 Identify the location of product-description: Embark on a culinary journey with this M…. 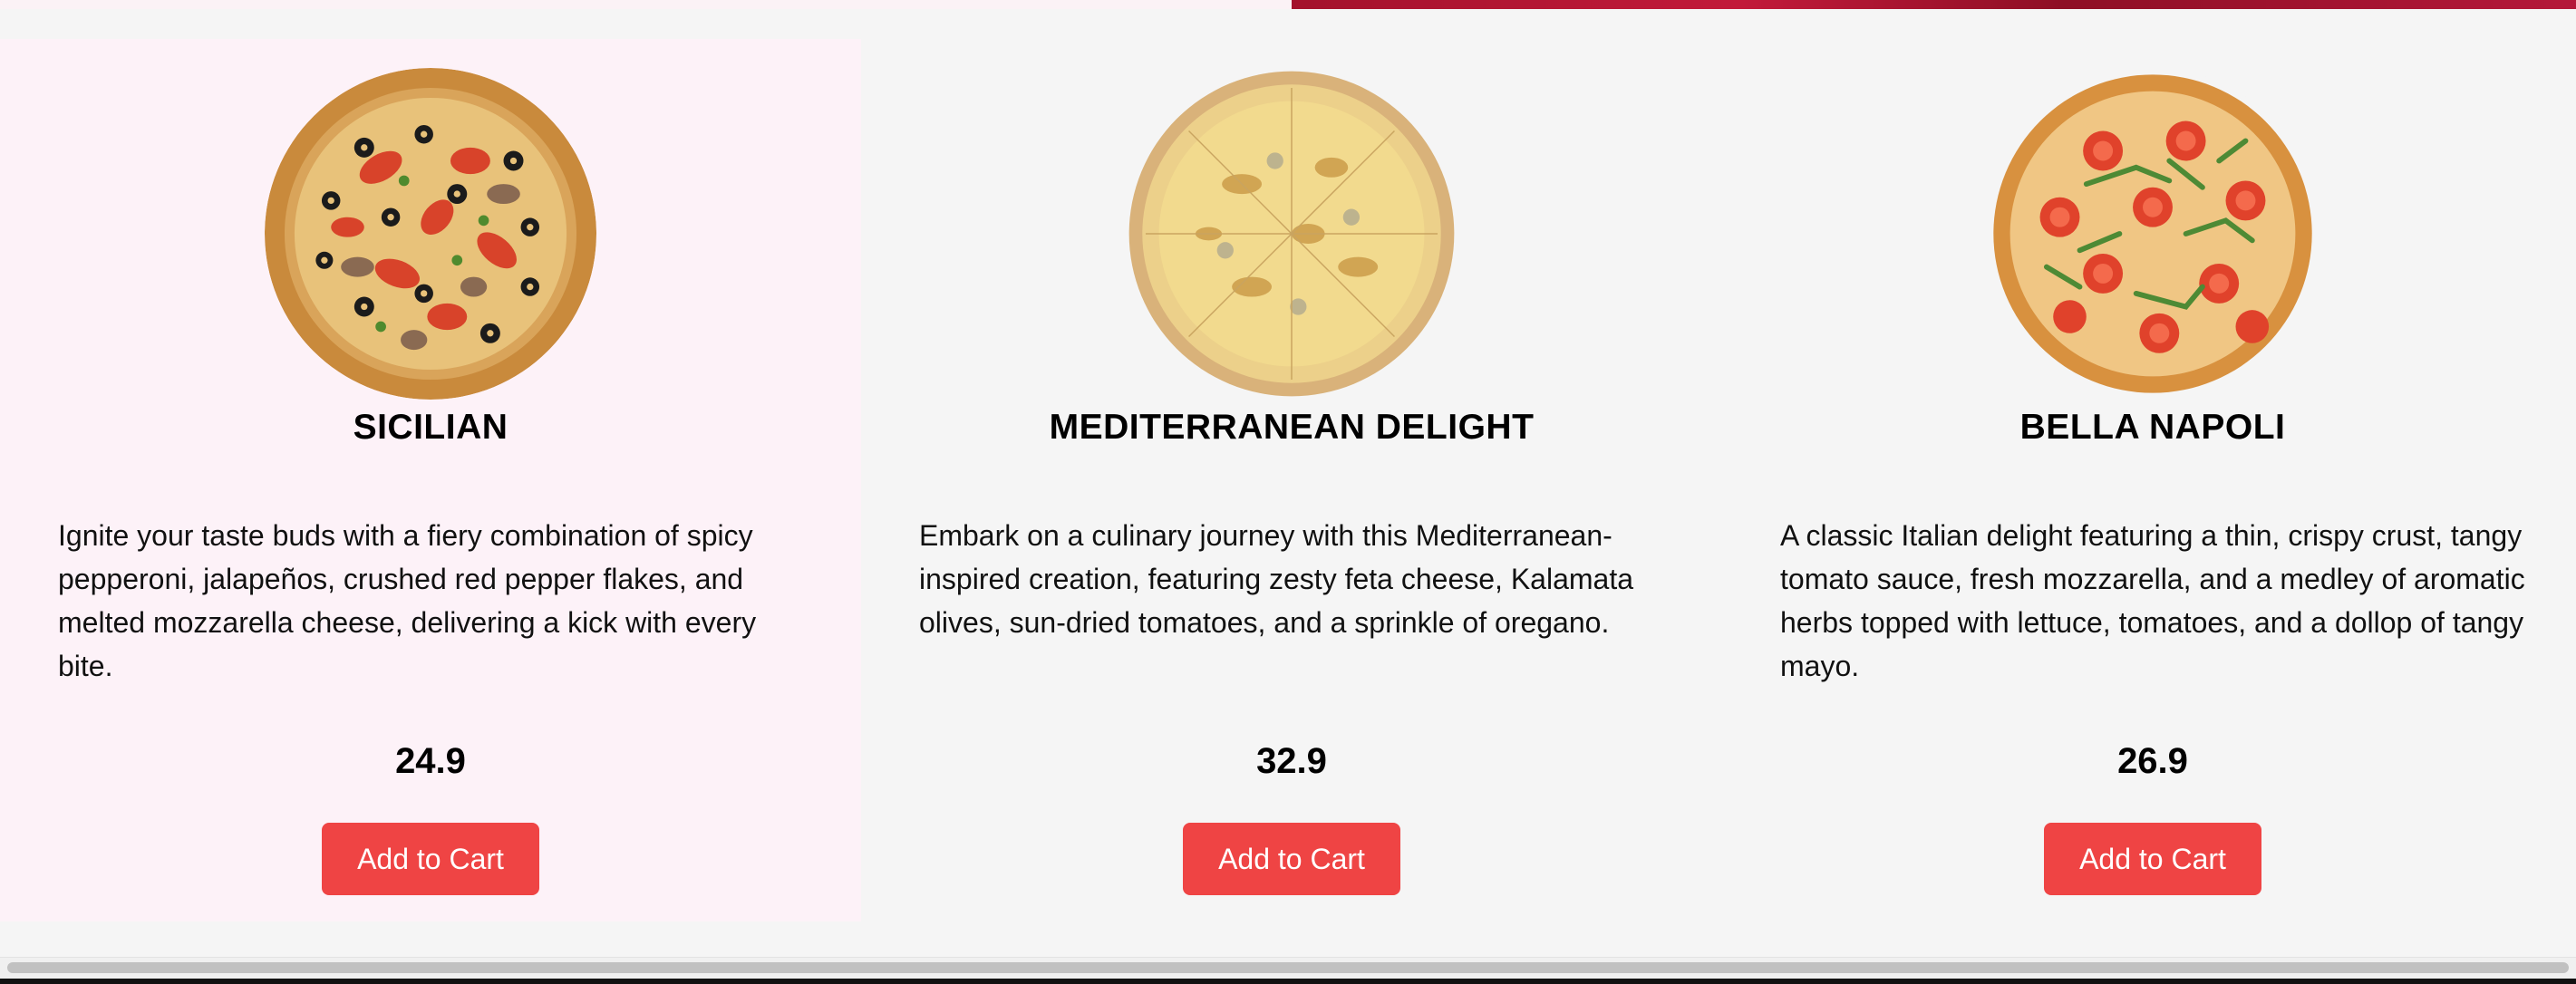
(1276, 579).